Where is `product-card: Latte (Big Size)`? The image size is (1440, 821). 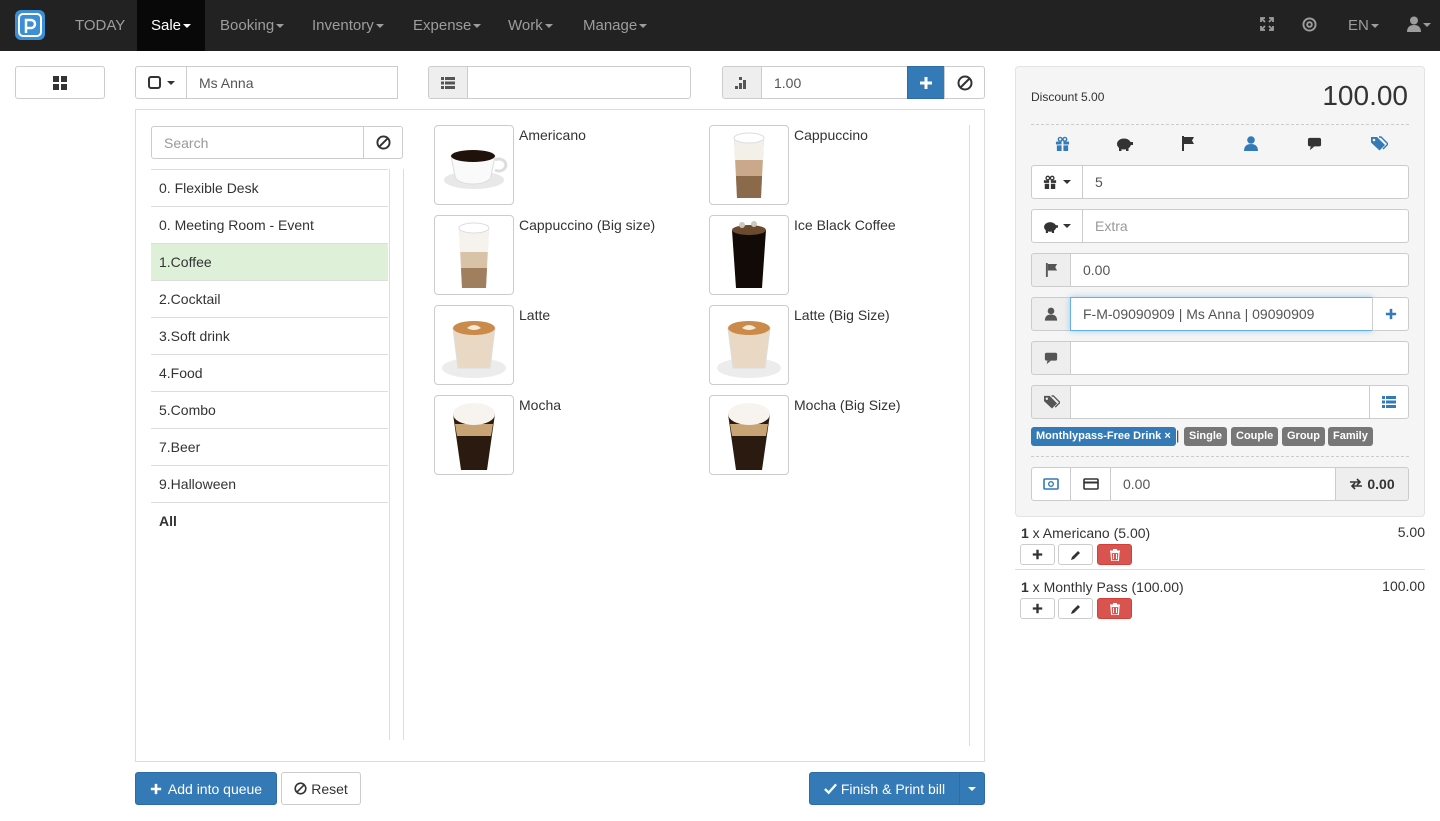
product-card: Latte (Big Size) is located at coordinates (839, 345).